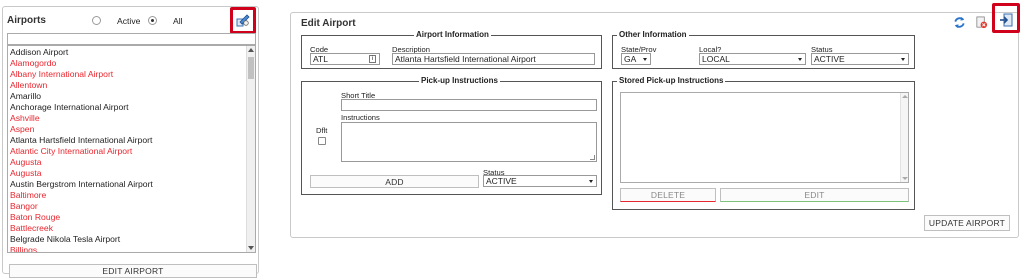  Describe the element at coordinates (132, 118) in the screenshot. I see `list-item: Ashville` at that location.